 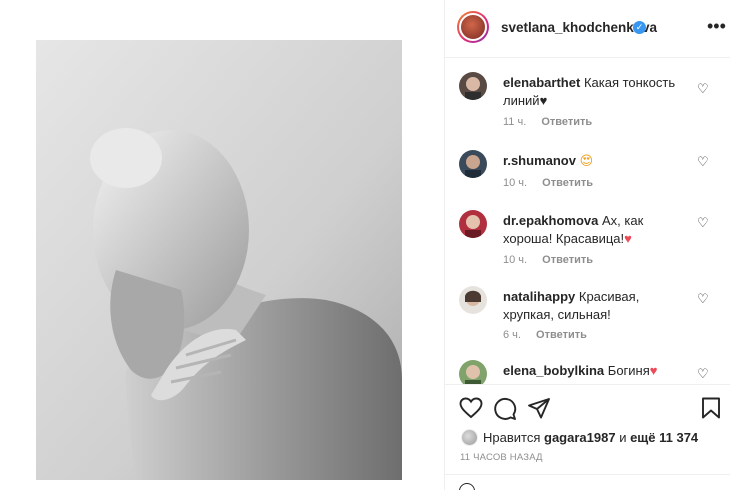 I want to click on comment-meta: 11 ч. Ответить, so click(x=548, y=122).